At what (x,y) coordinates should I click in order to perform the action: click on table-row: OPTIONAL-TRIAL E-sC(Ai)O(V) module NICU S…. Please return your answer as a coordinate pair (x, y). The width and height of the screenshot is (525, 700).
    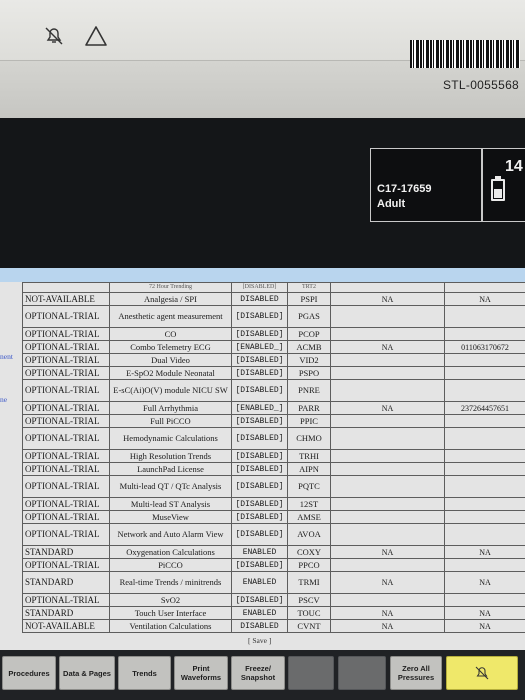
    Looking at the image, I should click on (273, 390).